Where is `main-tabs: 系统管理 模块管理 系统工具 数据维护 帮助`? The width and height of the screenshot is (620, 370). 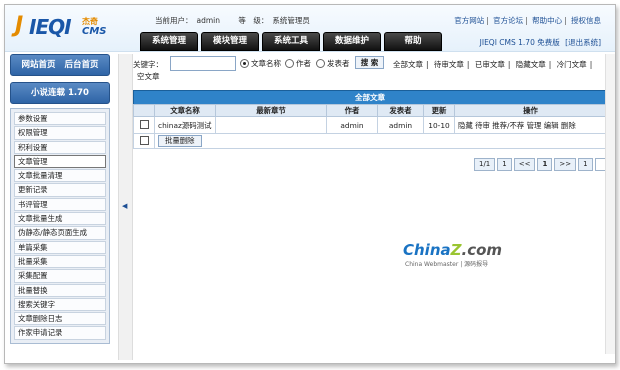 main-tabs: 系统管理 模块管理 系统工具 数据维护 帮助 is located at coordinates (292, 41).